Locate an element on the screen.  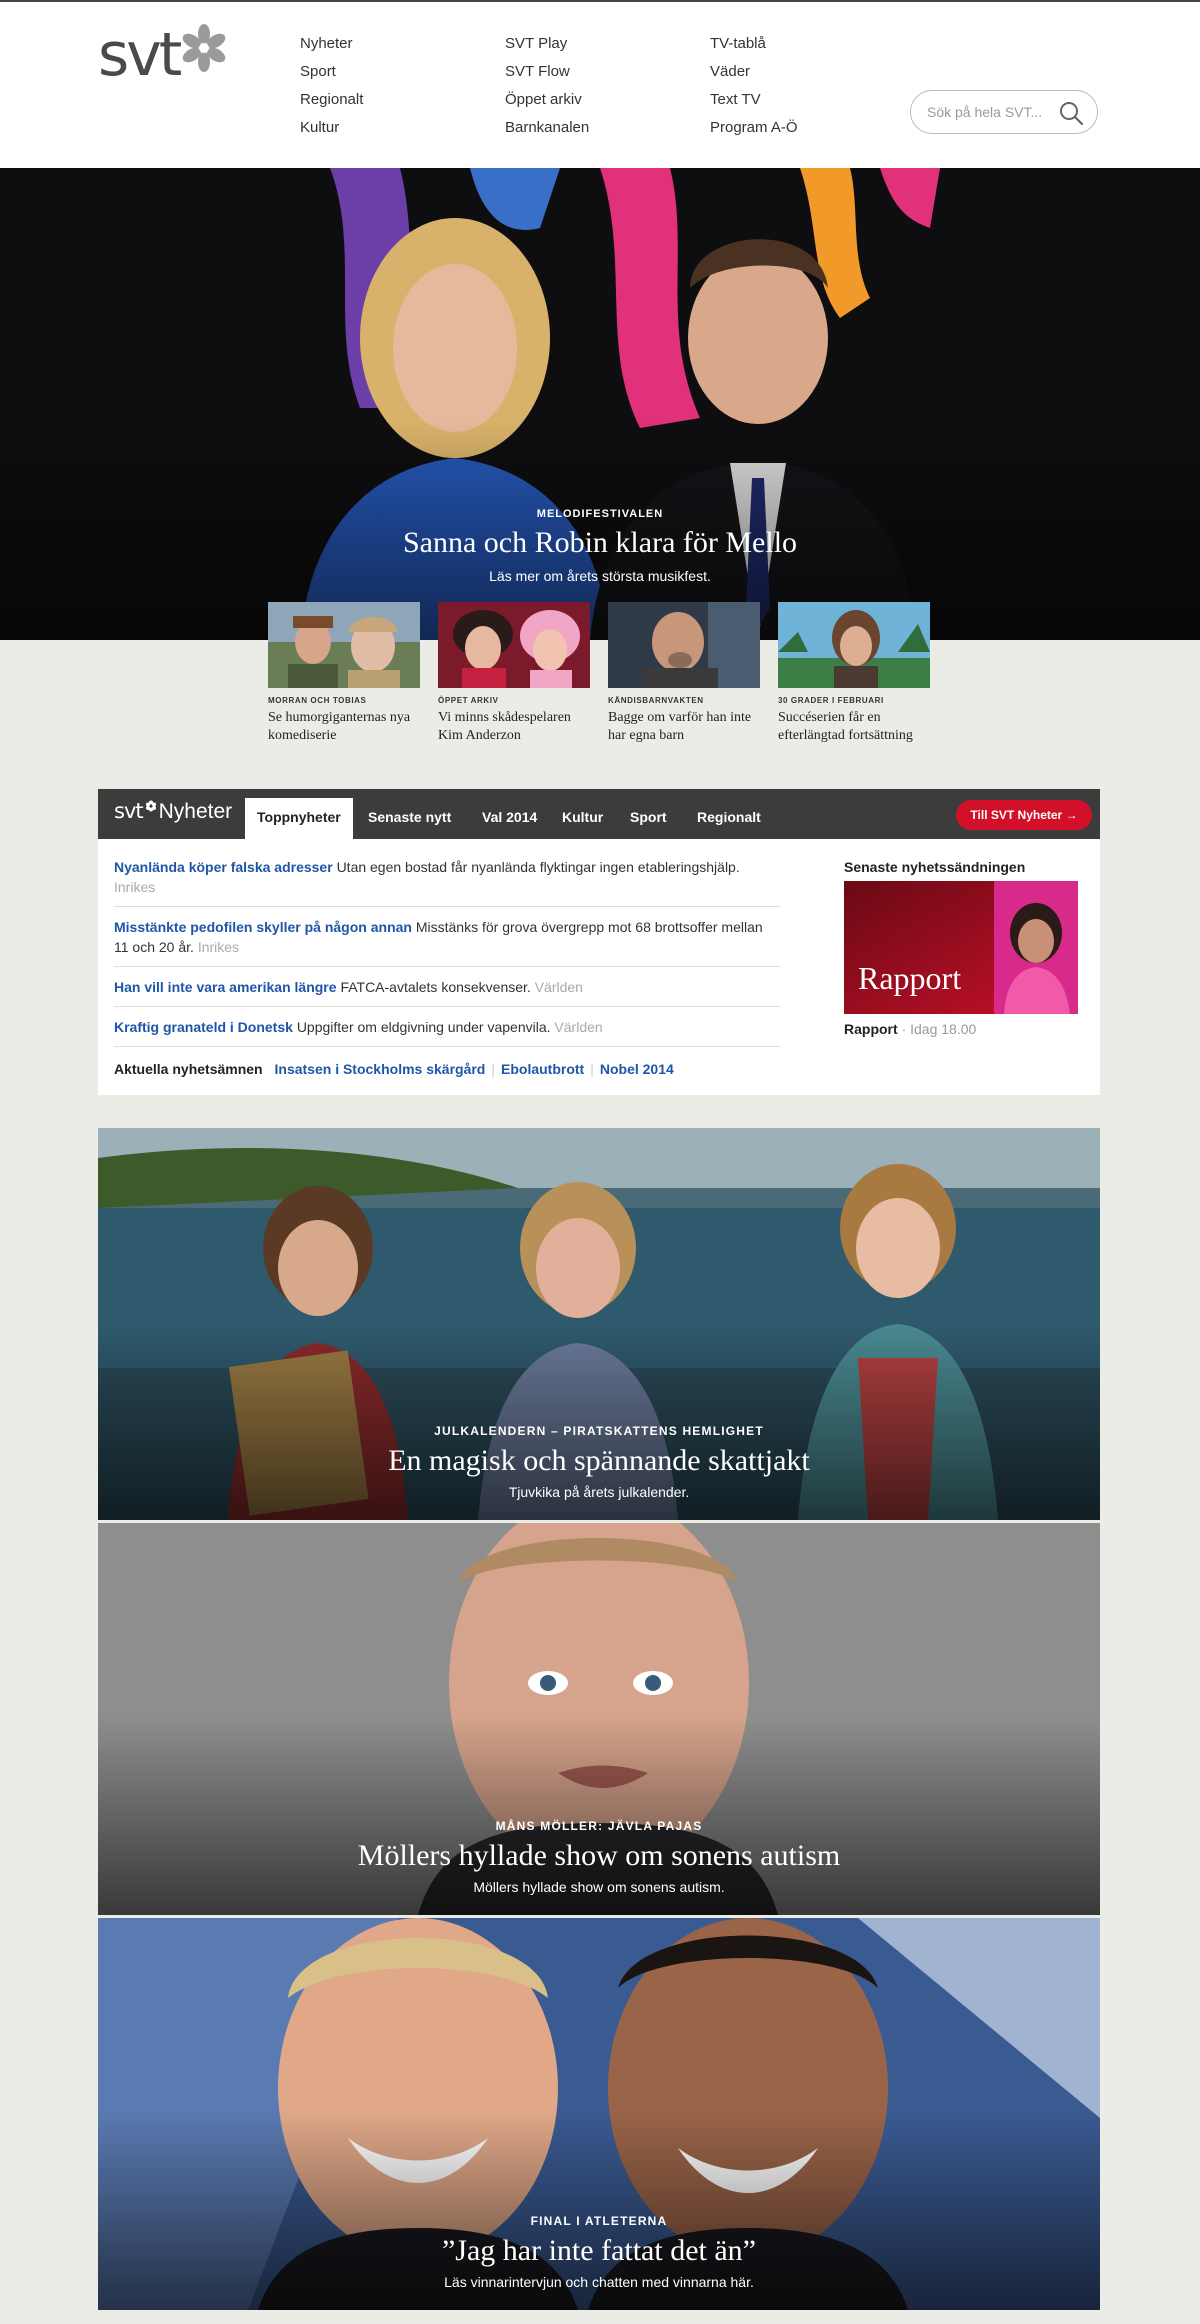
teaser-category: ÖPPET ARKIV is located at coordinates (468, 700).